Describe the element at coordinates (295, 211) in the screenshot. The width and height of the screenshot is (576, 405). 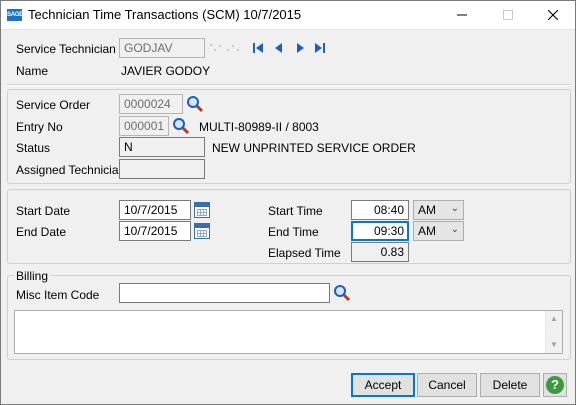
I see `start-time-label: Start Time` at that location.